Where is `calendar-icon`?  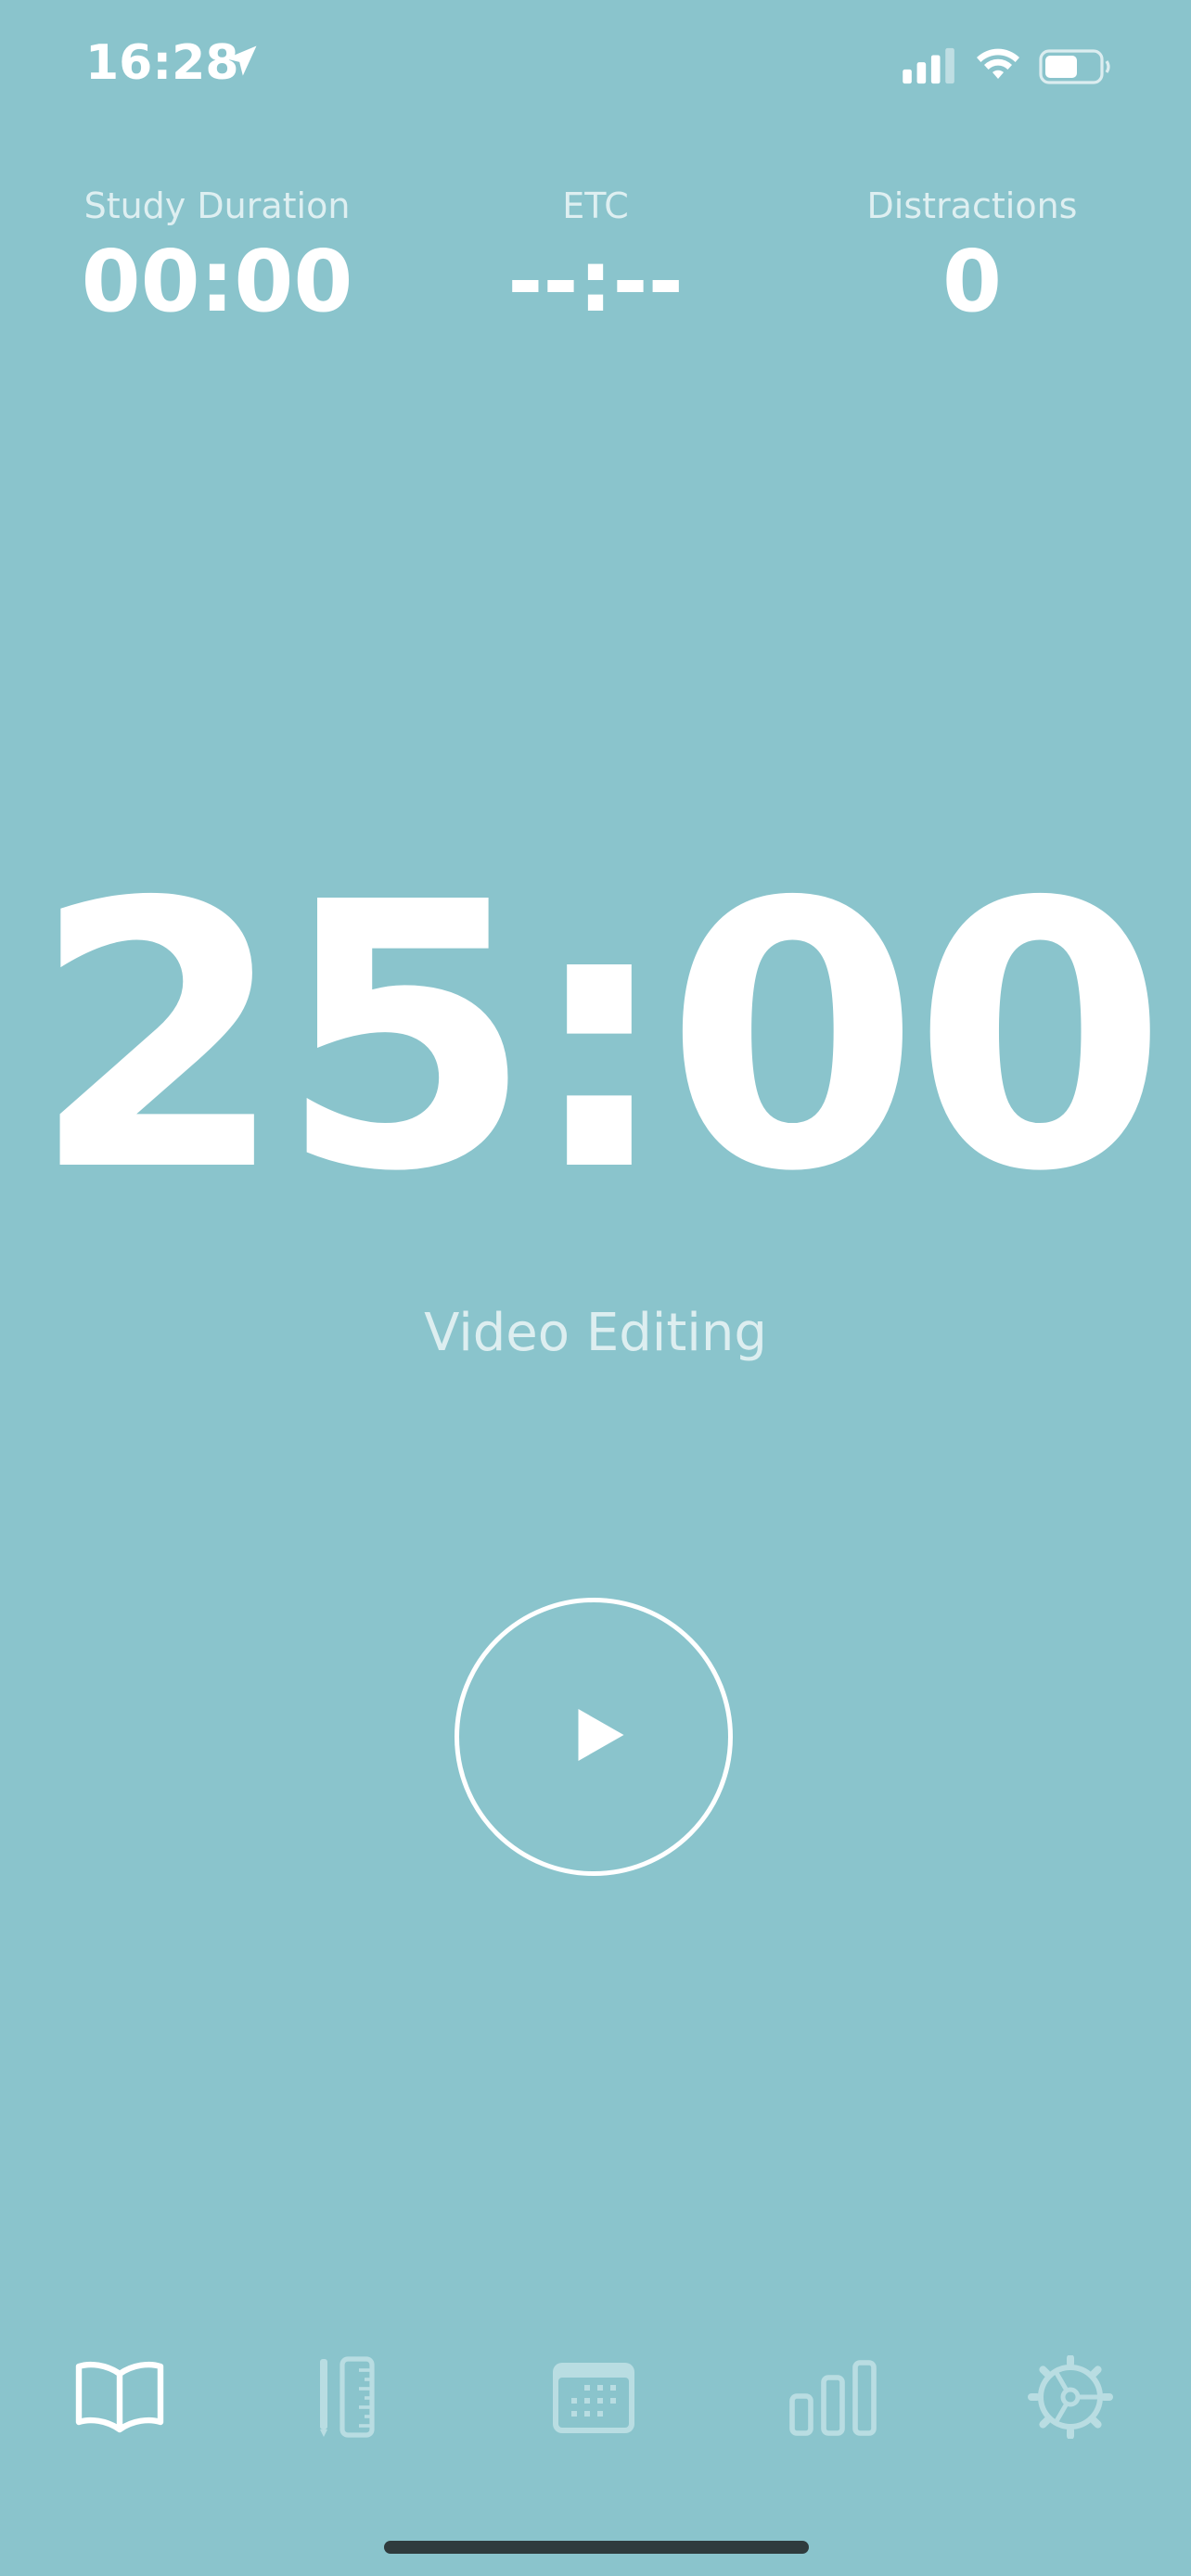
calendar-icon is located at coordinates (593, 2398).